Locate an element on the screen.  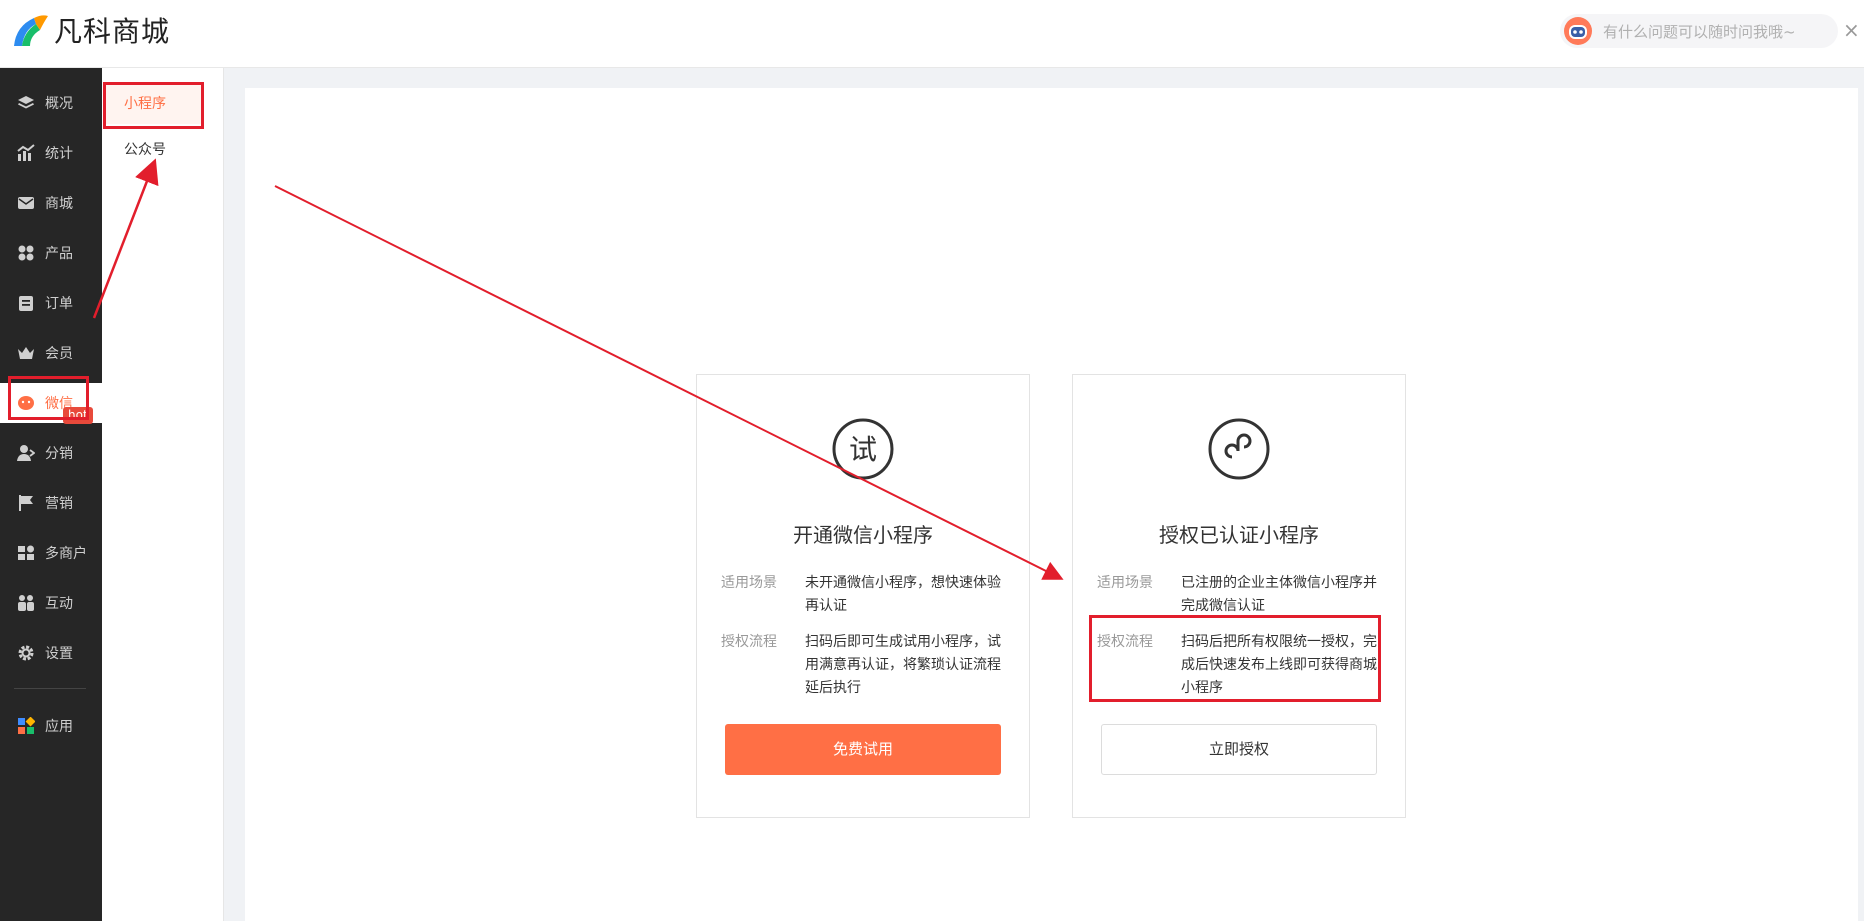
flag-icon is located at coordinates (26, 503).